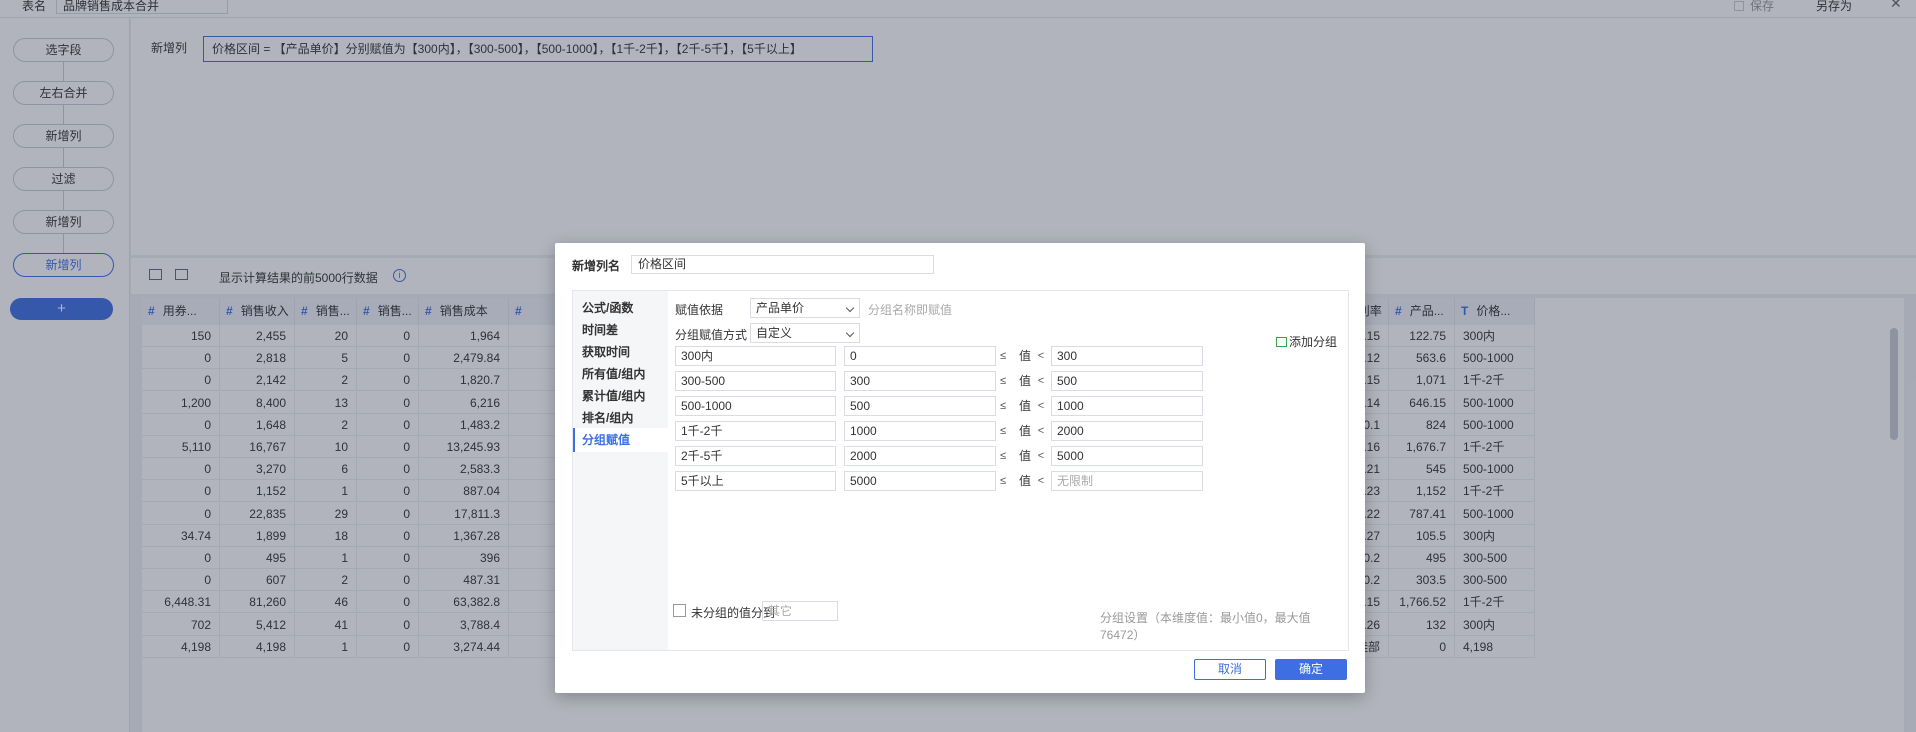 Image resolution: width=1916 pixels, height=732 pixels. I want to click on function-menu: 公式/函数 时间差 获取时间 所有值/组内 累计值/组内 排名/组内 分组赋值, so click(620, 470).